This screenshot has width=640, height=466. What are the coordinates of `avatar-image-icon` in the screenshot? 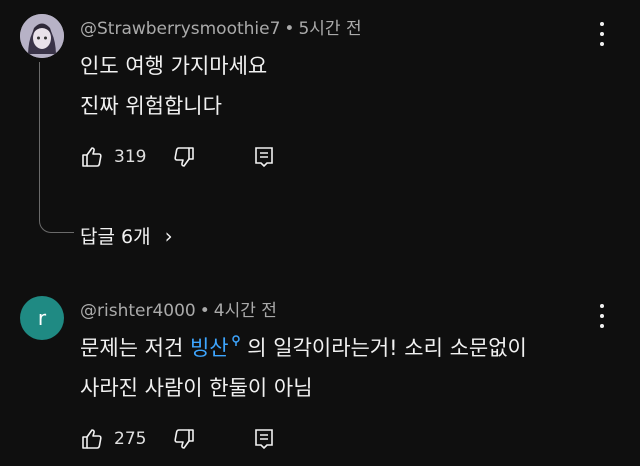 It's located at (42, 36).